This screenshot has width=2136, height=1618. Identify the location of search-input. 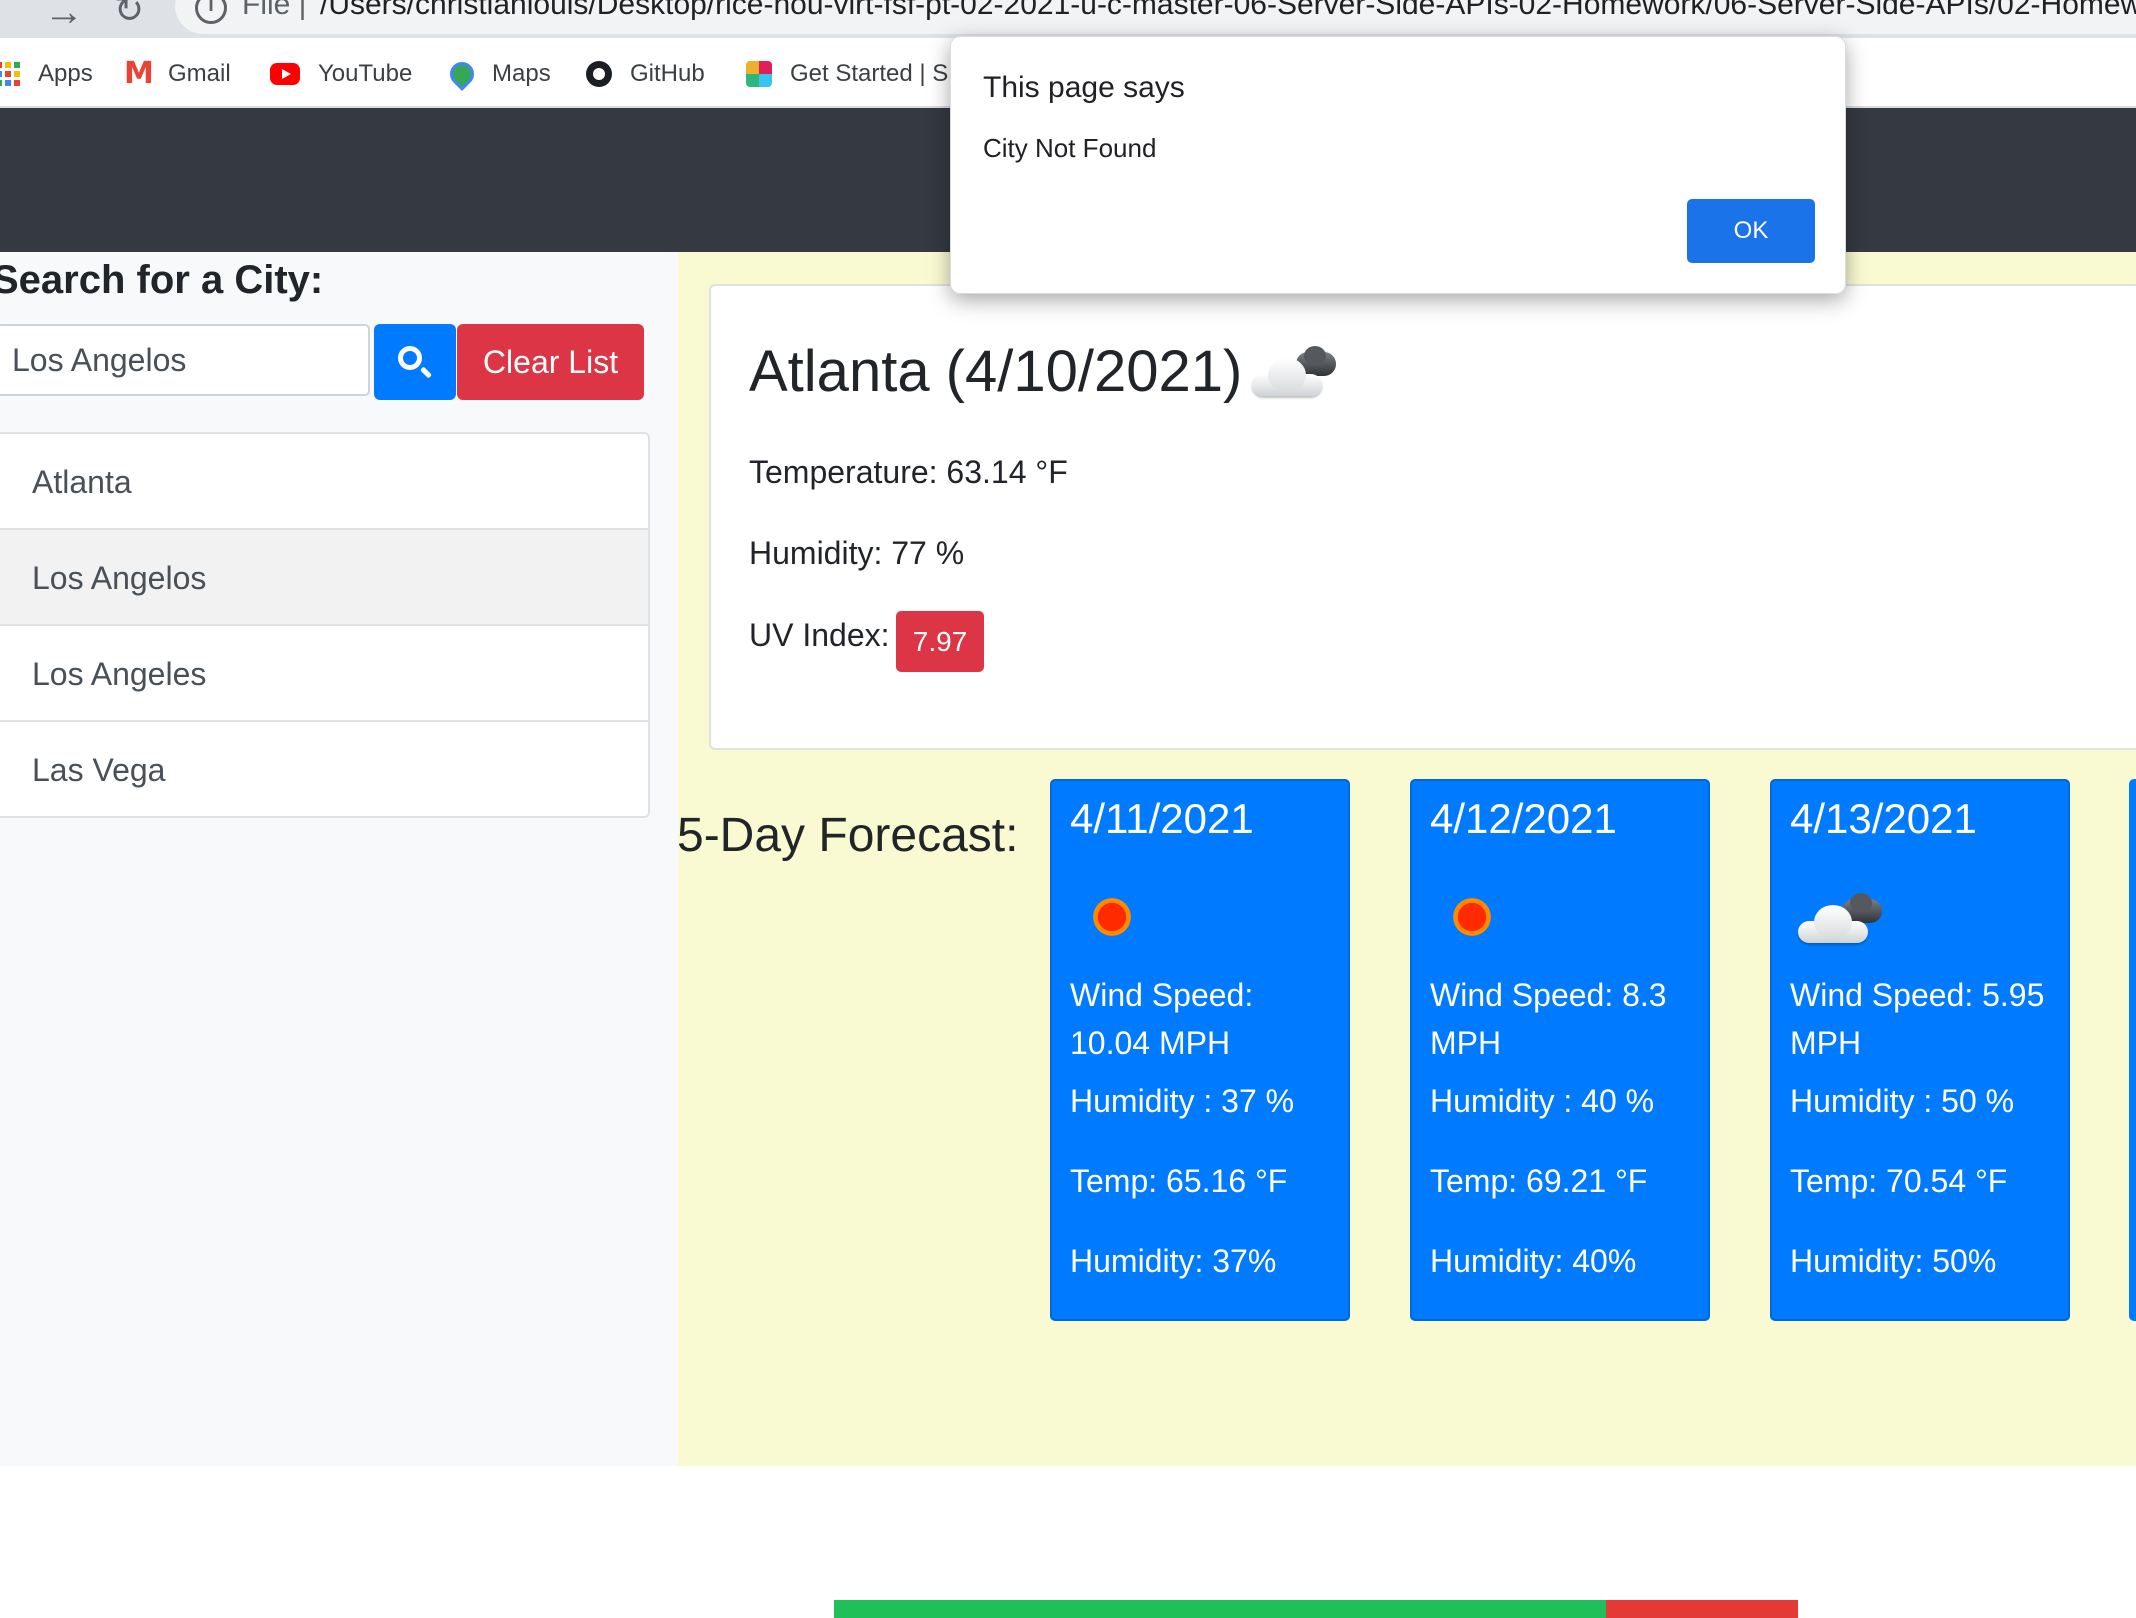
(185, 360).